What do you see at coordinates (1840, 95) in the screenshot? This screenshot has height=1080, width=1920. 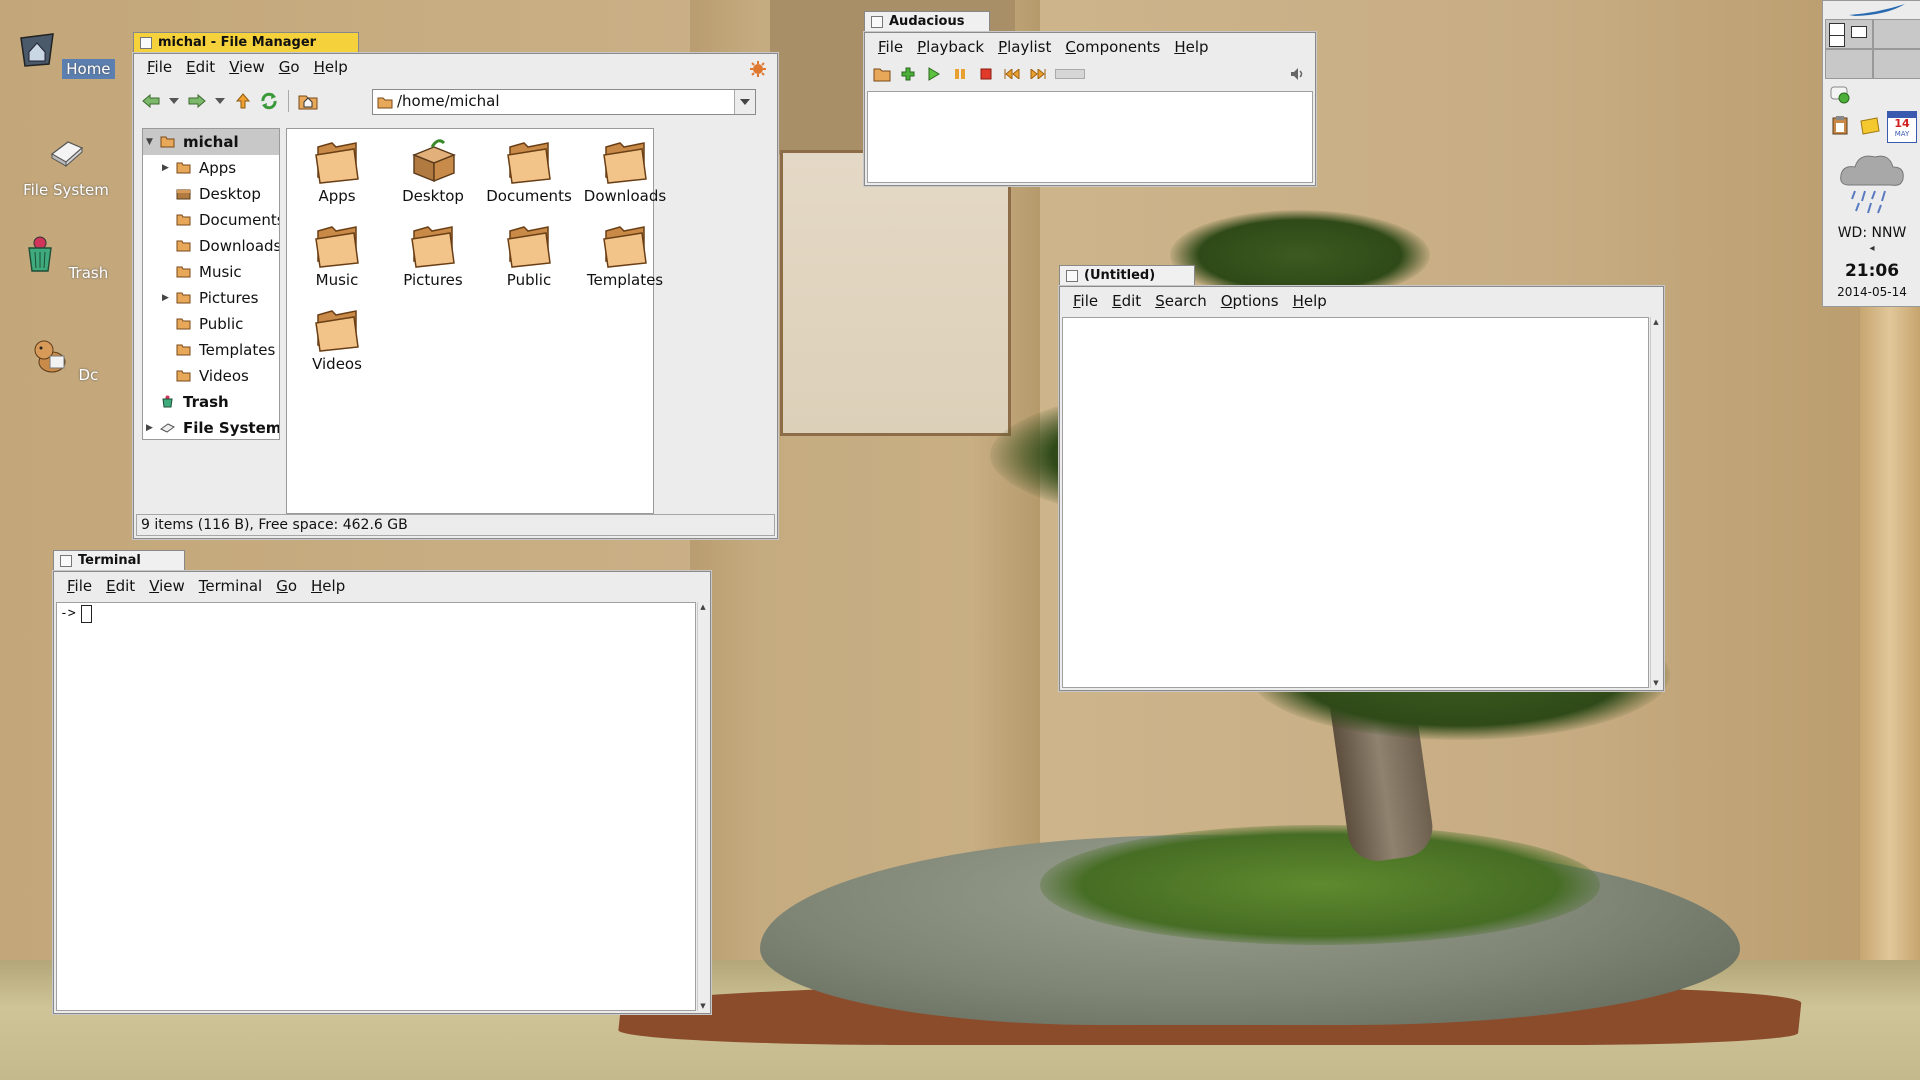 I see `chat-icon` at bounding box center [1840, 95].